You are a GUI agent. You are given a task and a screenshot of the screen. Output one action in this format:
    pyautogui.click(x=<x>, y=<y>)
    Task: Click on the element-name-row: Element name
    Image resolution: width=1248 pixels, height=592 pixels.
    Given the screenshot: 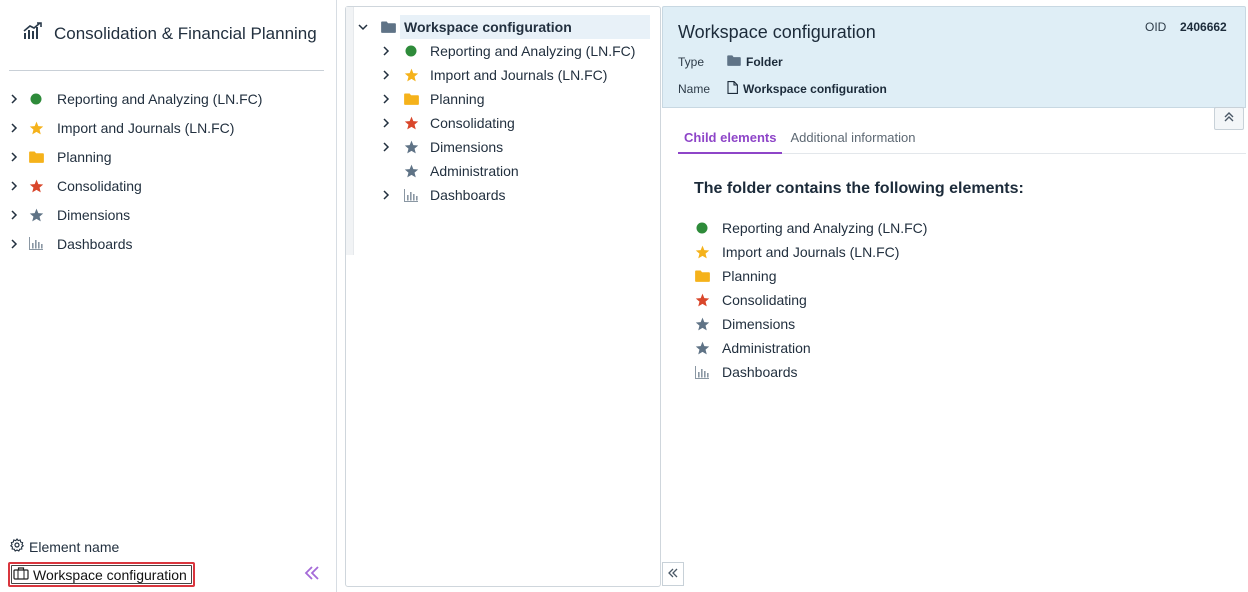 What is the action you would take?
    pyautogui.click(x=64, y=546)
    